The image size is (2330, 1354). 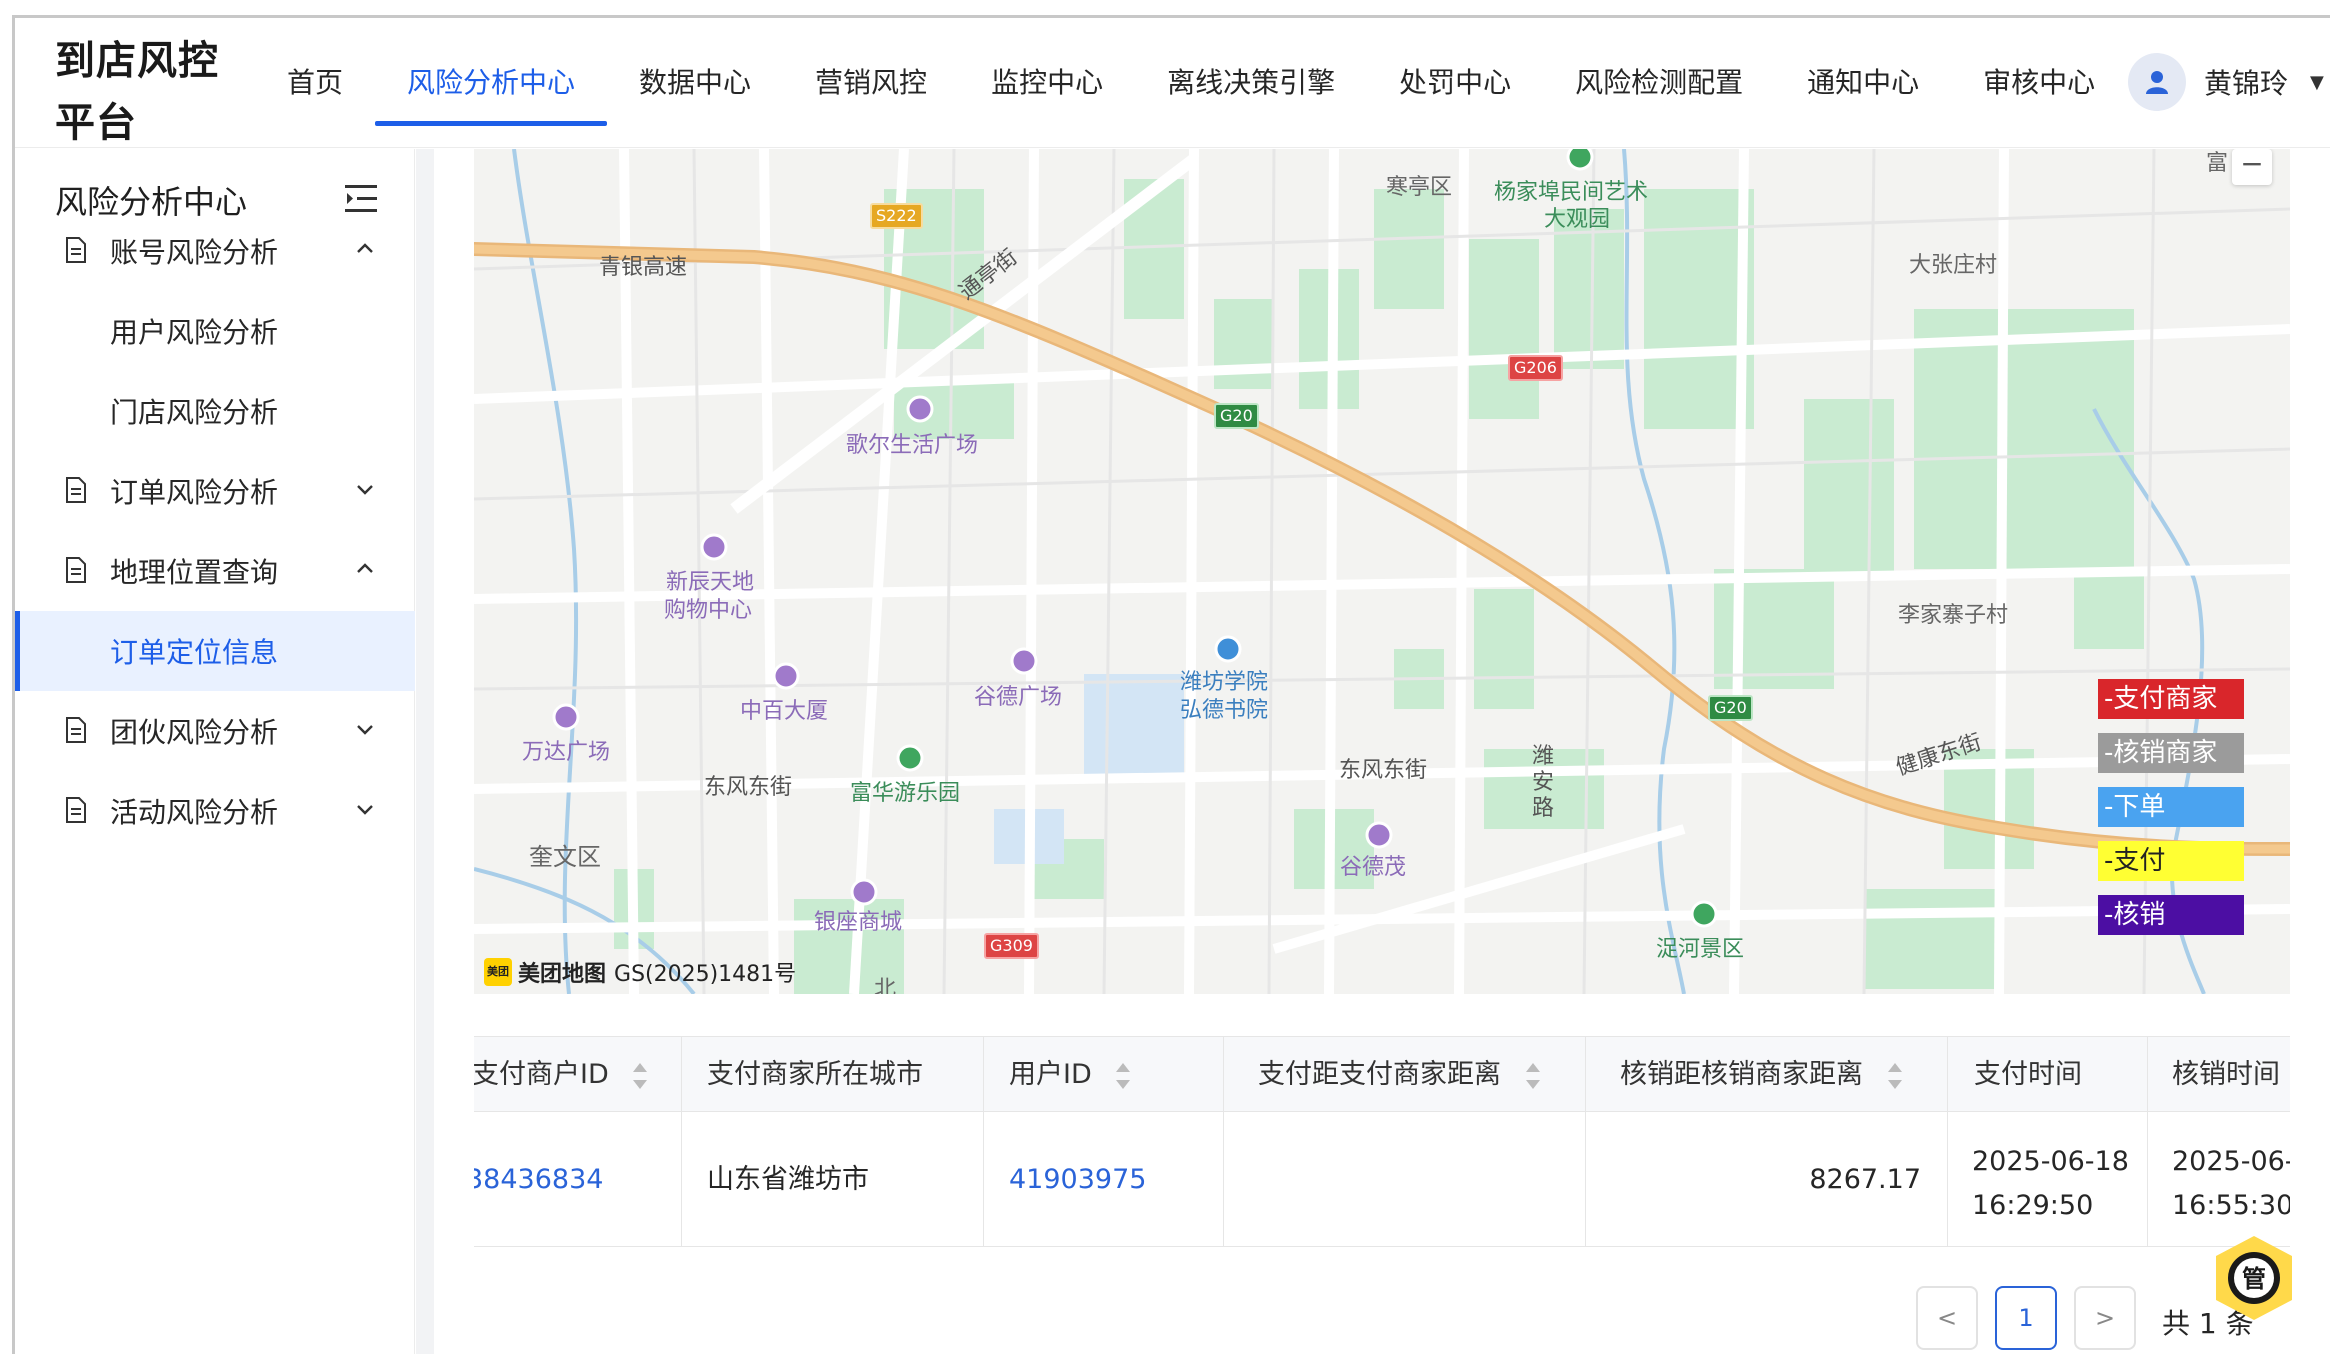 I want to click on nav-penalty: 处罚中心, so click(x=1455, y=83).